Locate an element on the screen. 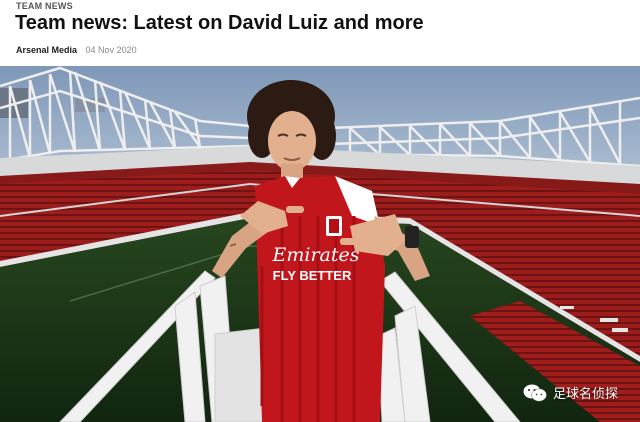  wechat-icon is located at coordinates (535, 392).